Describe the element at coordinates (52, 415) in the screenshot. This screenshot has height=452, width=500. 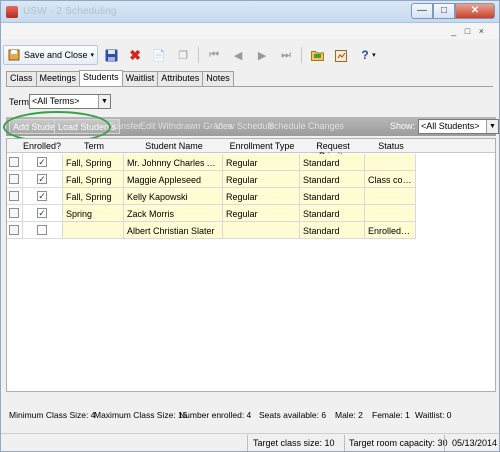
I see `min-class-size: Minimum Class Size: 4` at that location.